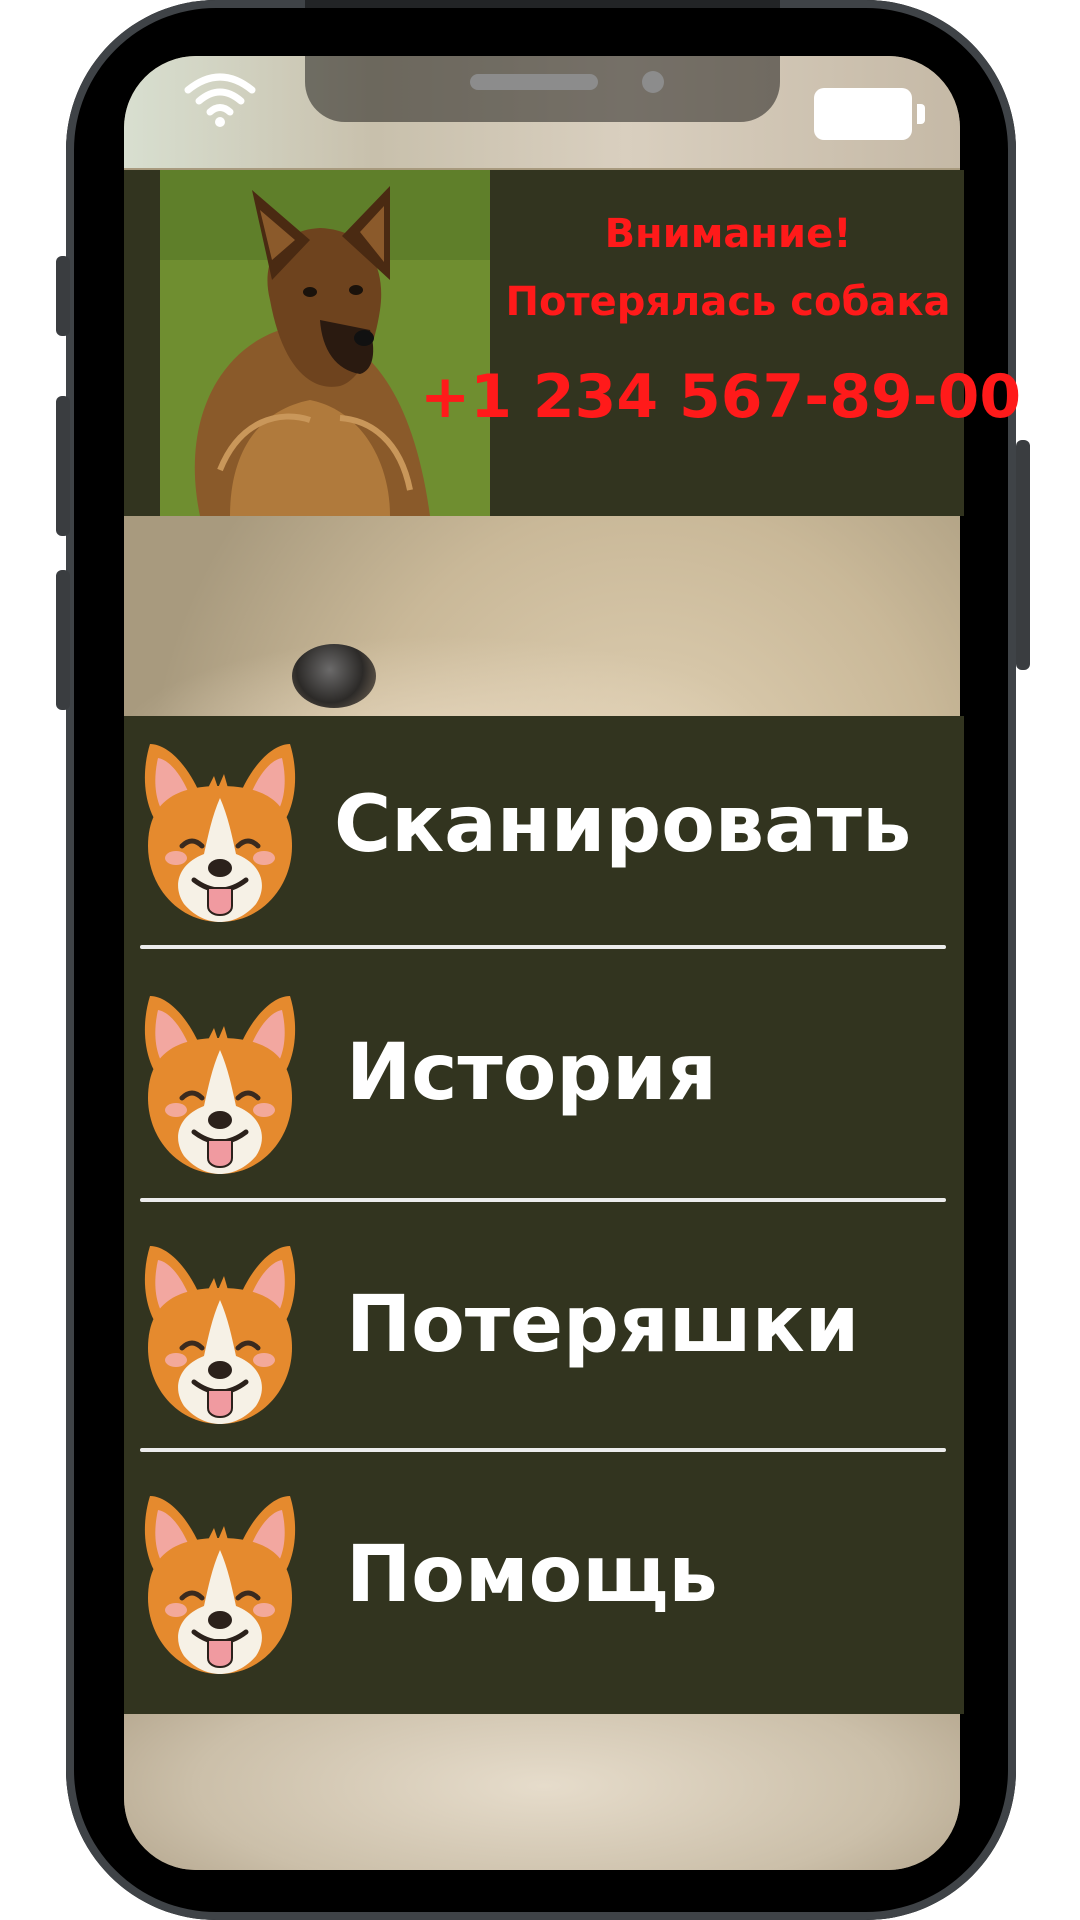 The width and height of the screenshot is (1080, 1920). I want to click on wifi-icon, so click(220, 100).